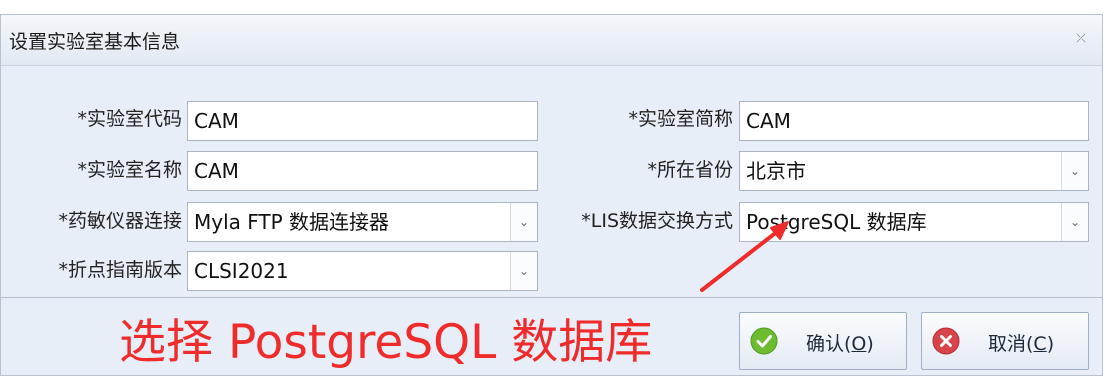 This screenshot has height=378, width=1105. I want to click on lab-code-input: CAM, so click(362, 121).